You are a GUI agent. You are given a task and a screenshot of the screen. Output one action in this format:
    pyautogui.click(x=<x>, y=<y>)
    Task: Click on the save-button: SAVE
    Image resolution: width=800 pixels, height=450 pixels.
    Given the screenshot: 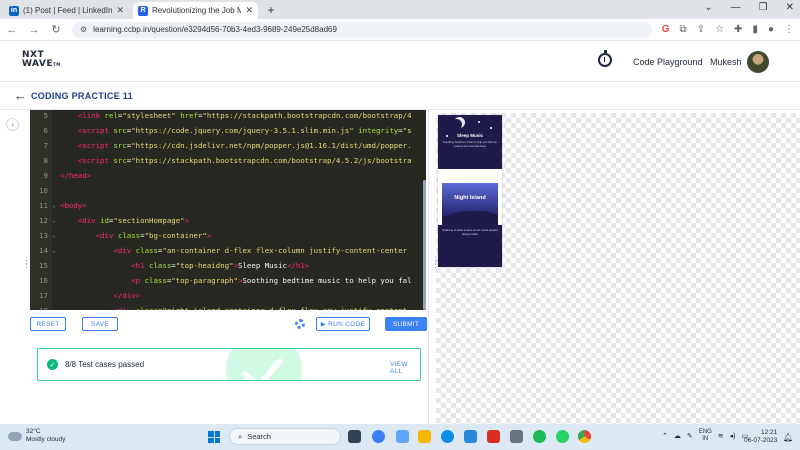 What is the action you would take?
    pyautogui.click(x=100, y=324)
    